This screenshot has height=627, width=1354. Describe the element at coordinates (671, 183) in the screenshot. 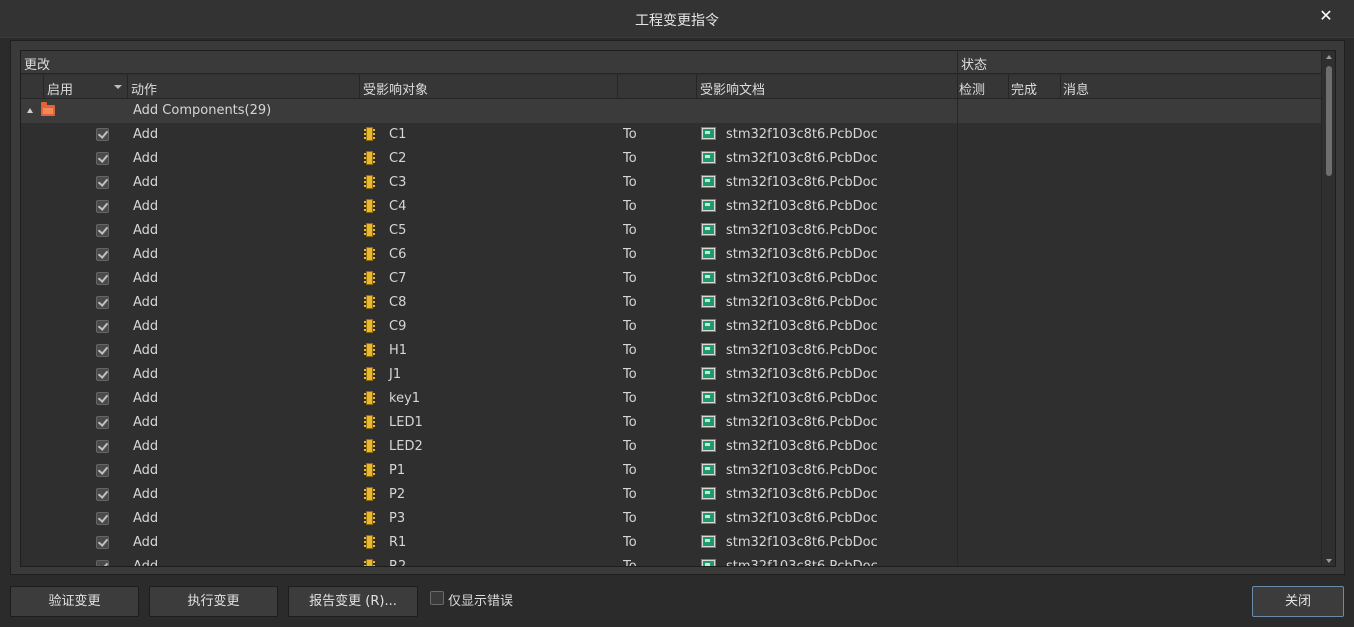

I see `change-row: Add C3 To stm32f103c8t6.PcbDoc` at that location.